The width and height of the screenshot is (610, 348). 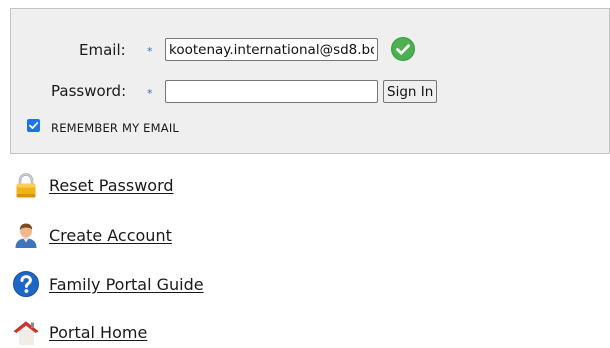 What do you see at coordinates (126, 285) in the screenshot?
I see `family-portal-guide-link: Family Portal Guide` at bounding box center [126, 285].